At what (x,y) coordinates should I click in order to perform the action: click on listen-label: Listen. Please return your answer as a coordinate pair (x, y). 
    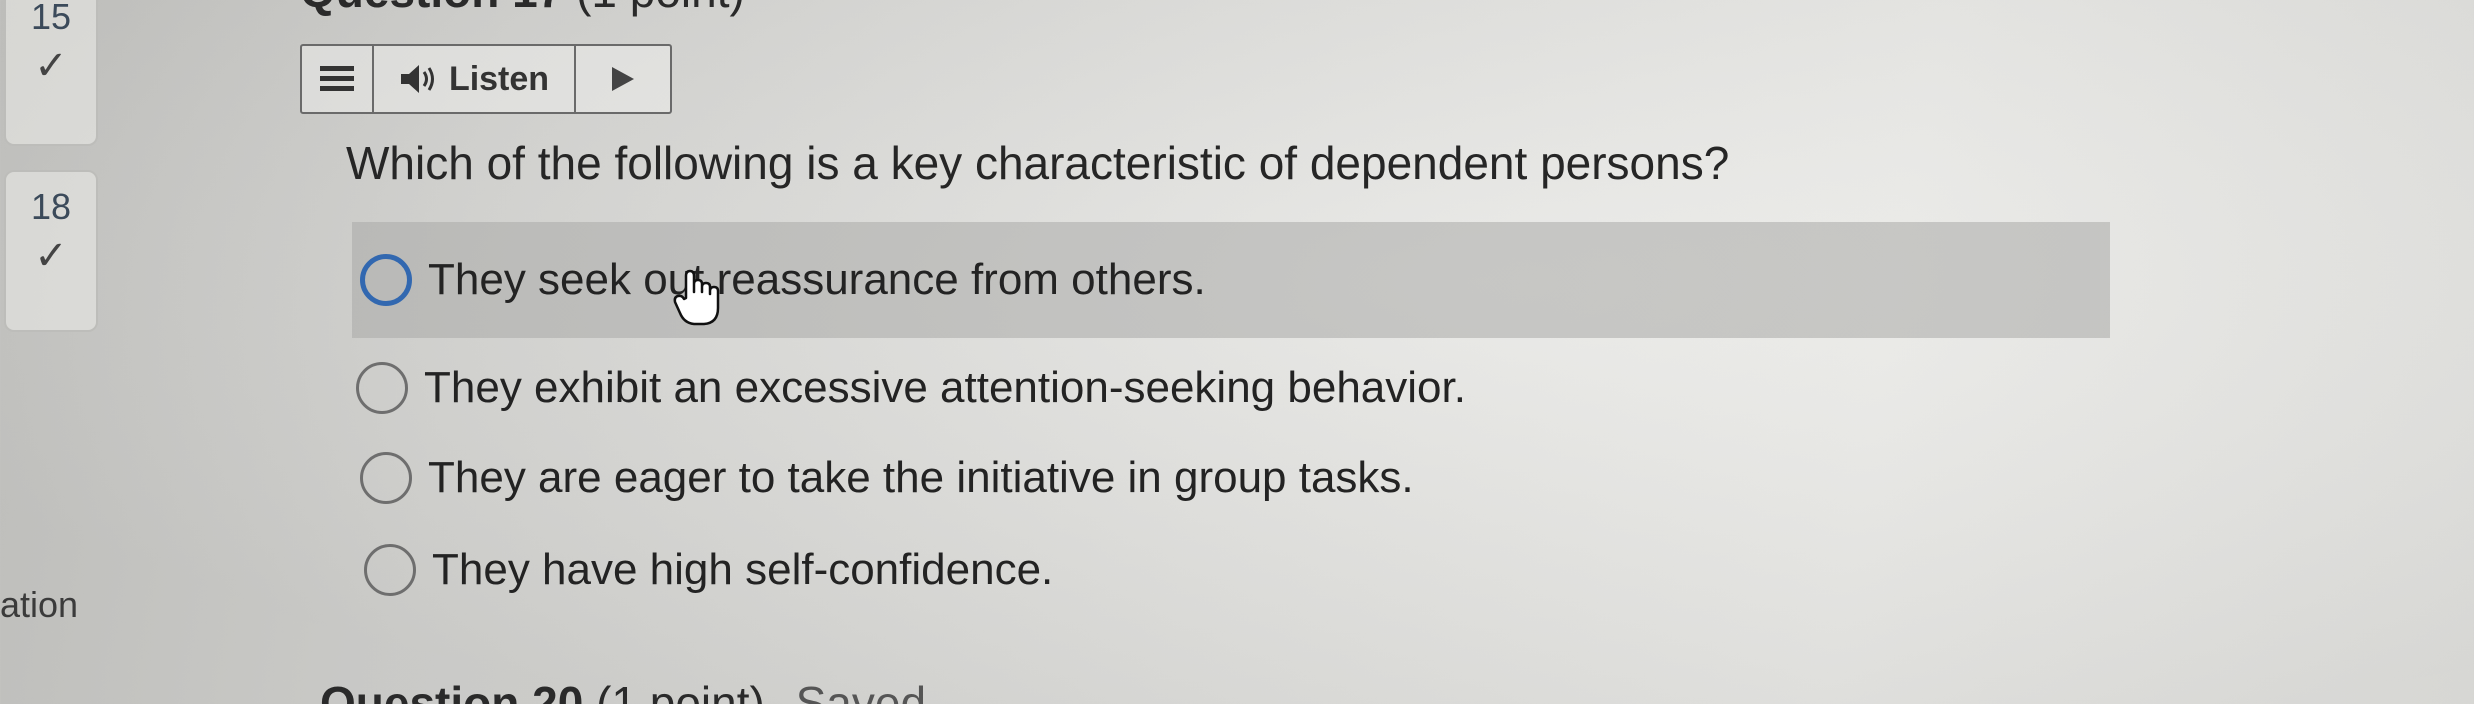
    Looking at the image, I should click on (499, 78).